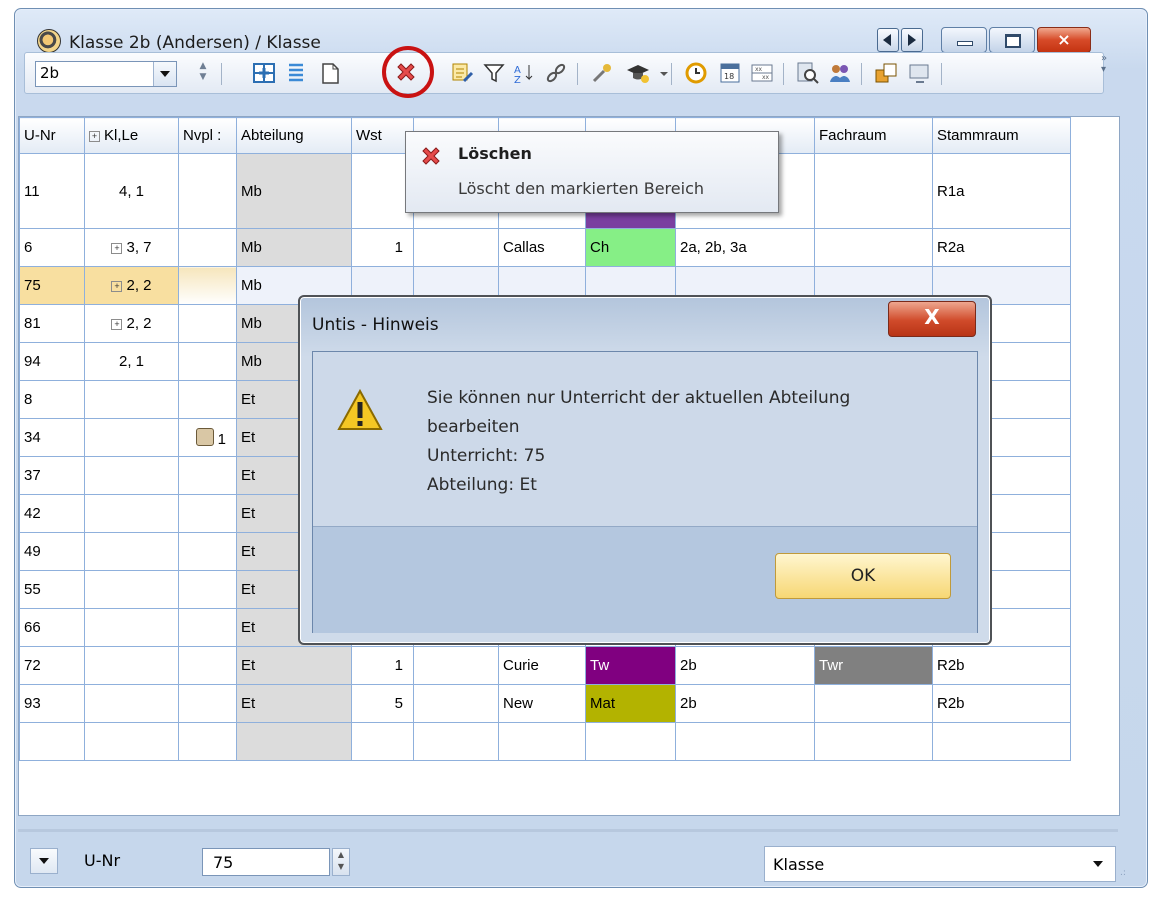 This screenshot has width=1158, height=909. What do you see at coordinates (494, 73) in the screenshot?
I see `filter-icon` at bounding box center [494, 73].